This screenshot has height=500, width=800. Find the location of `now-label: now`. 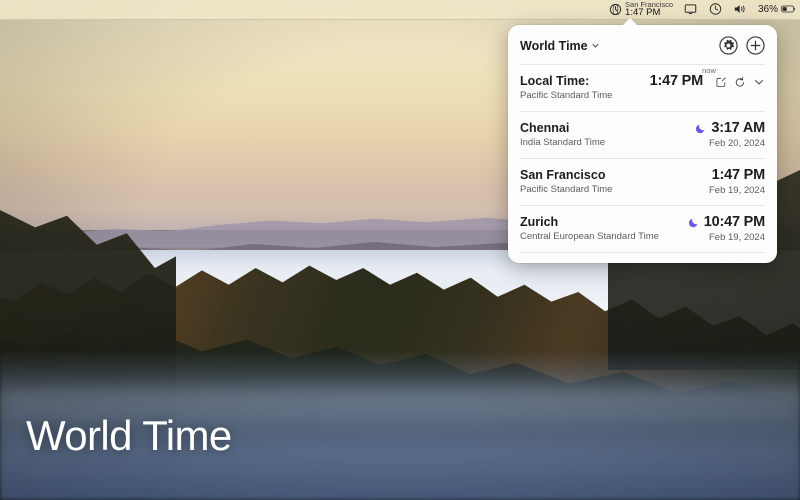

now-label: now is located at coordinates (708, 70).